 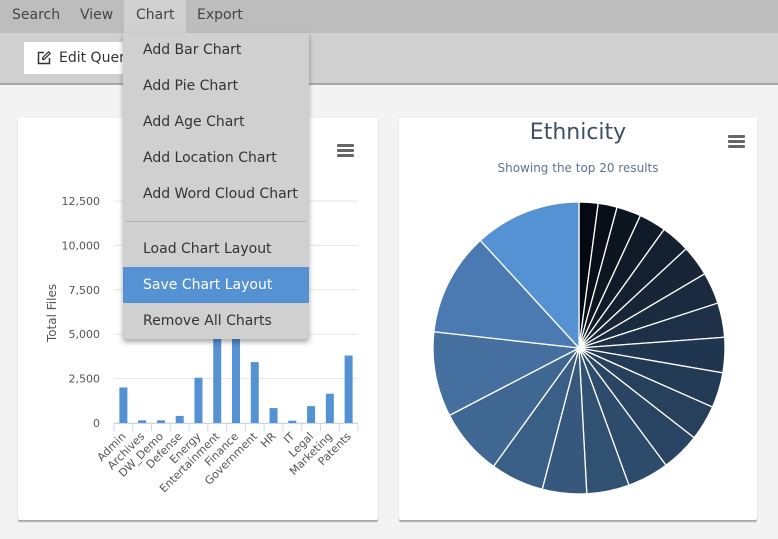 I want to click on y-tick-label: 12,500, so click(x=81, y=201).